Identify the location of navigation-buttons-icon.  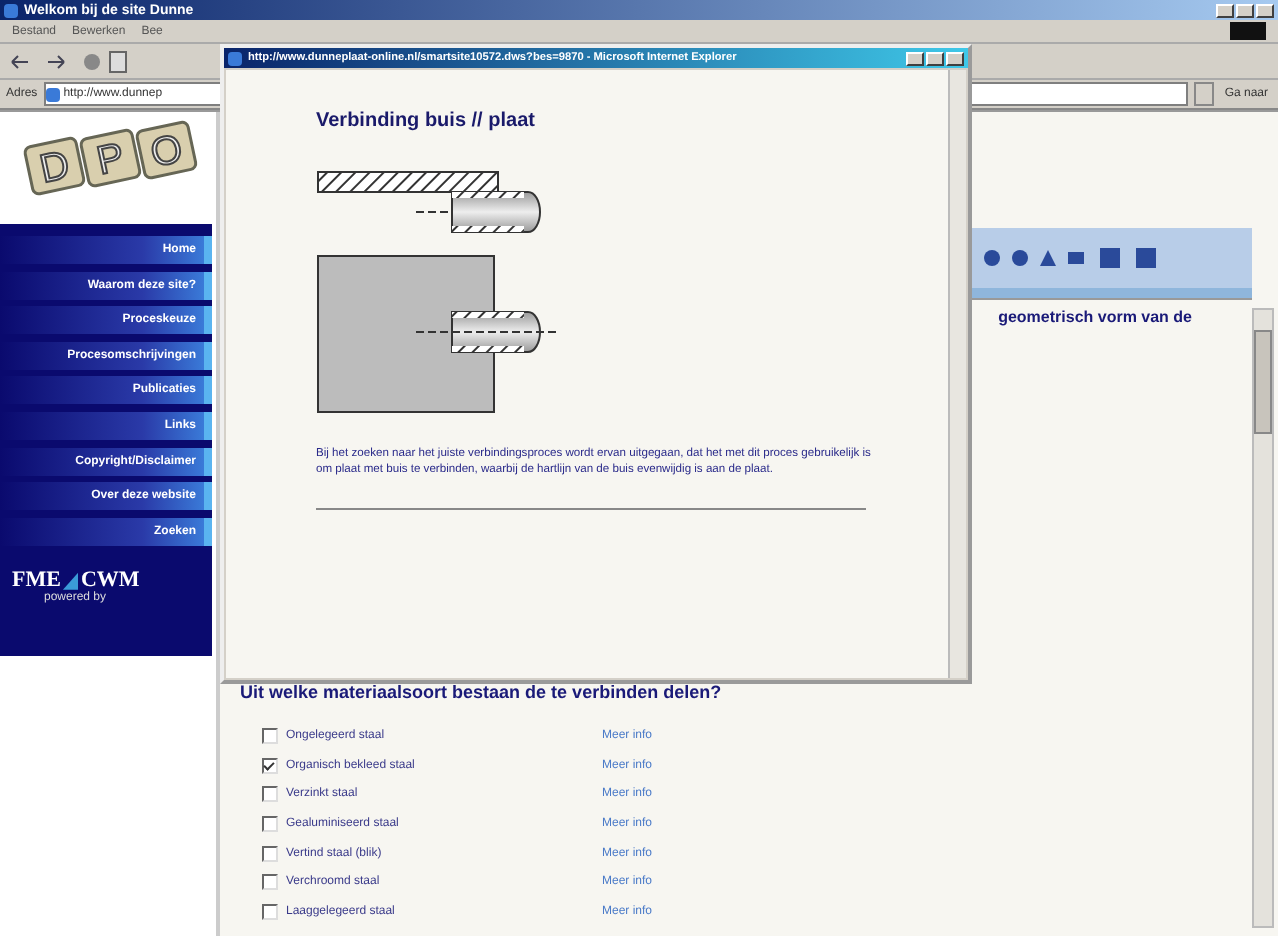
(68, 61).